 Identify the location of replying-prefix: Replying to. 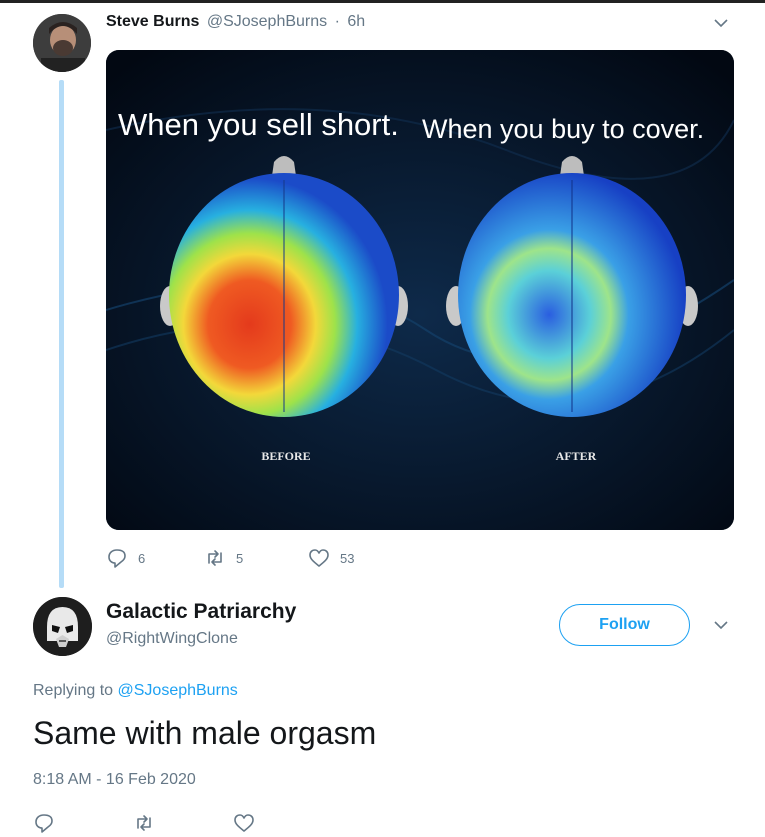
(73, 690).